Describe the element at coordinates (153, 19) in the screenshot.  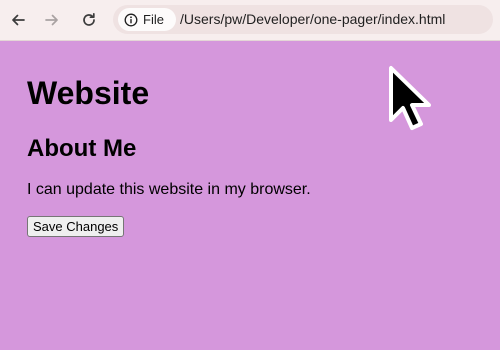
I see `file-chip-label: File` at that location.